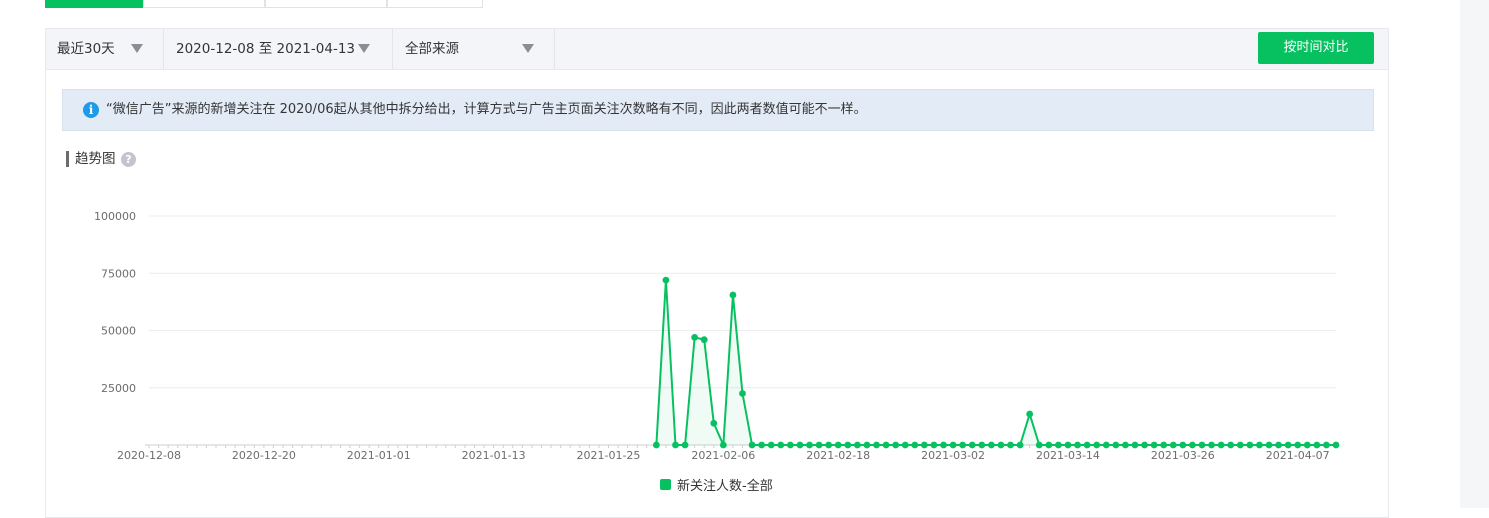  I want to click on x-tick-label: 2021-01-01, so click(379, 455).